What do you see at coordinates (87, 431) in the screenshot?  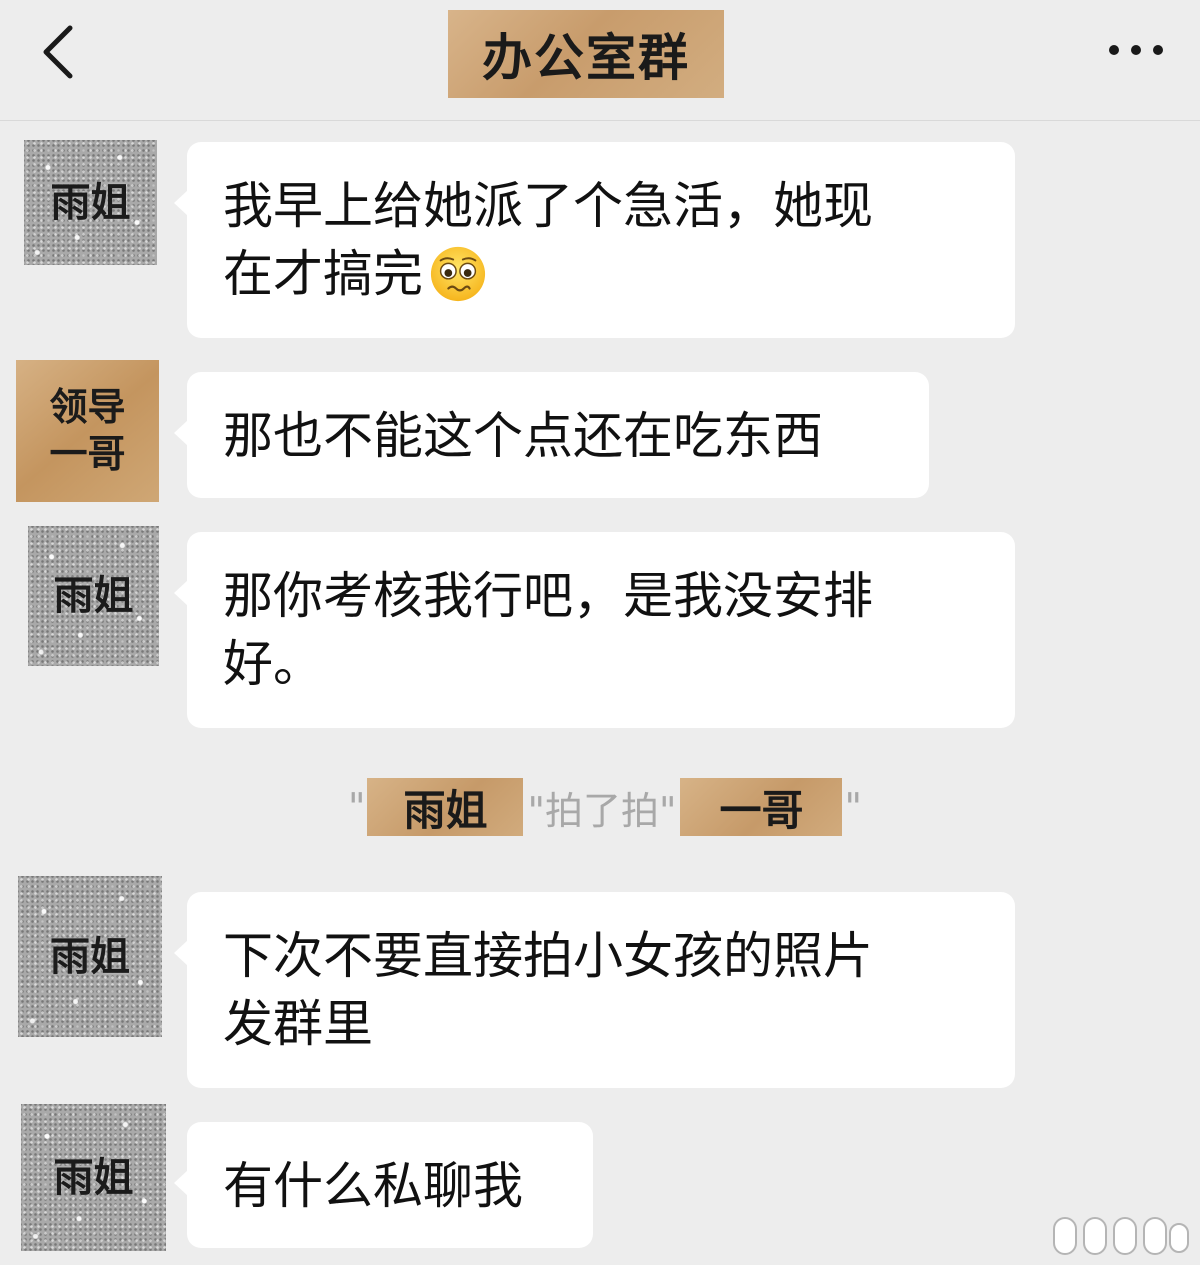 I see `avatar-leader-yige: 领导 一哥` at bounding box center [87, 431].